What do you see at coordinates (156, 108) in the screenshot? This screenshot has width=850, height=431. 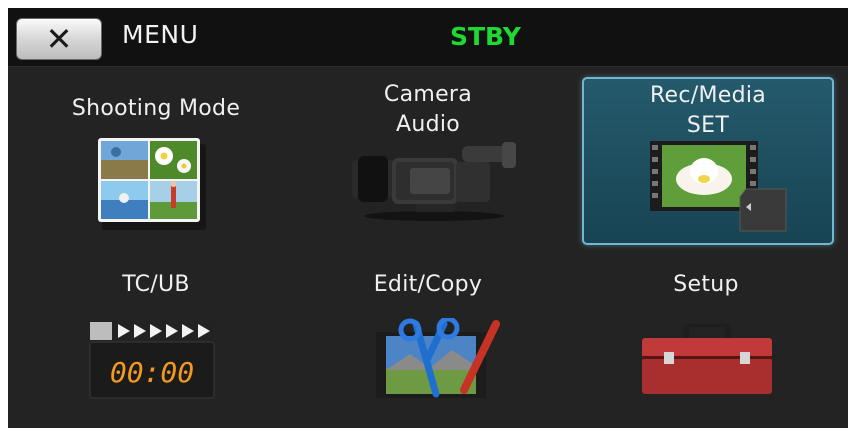 I see `menu-item-label: Shooting Mode` at bounding box center [156, 108].